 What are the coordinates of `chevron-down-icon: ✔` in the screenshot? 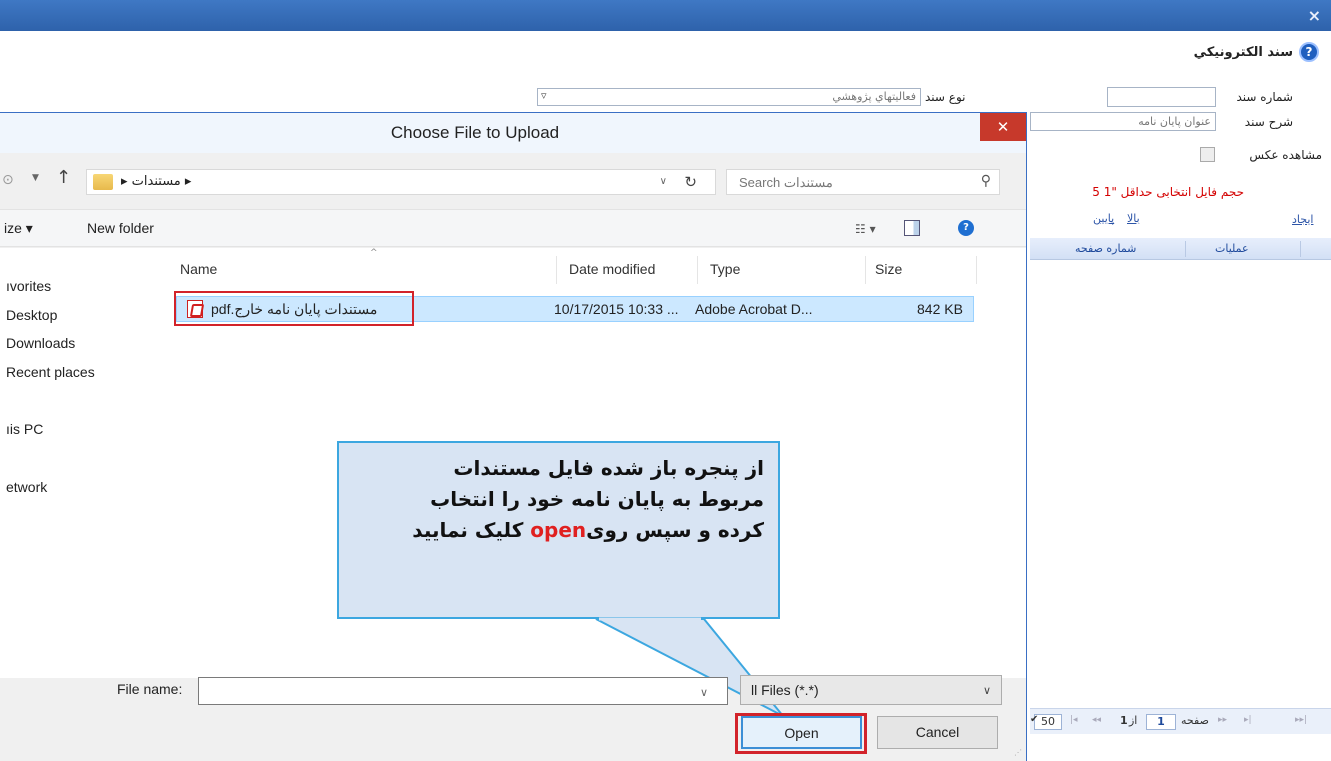 It's located at (1034, 719).